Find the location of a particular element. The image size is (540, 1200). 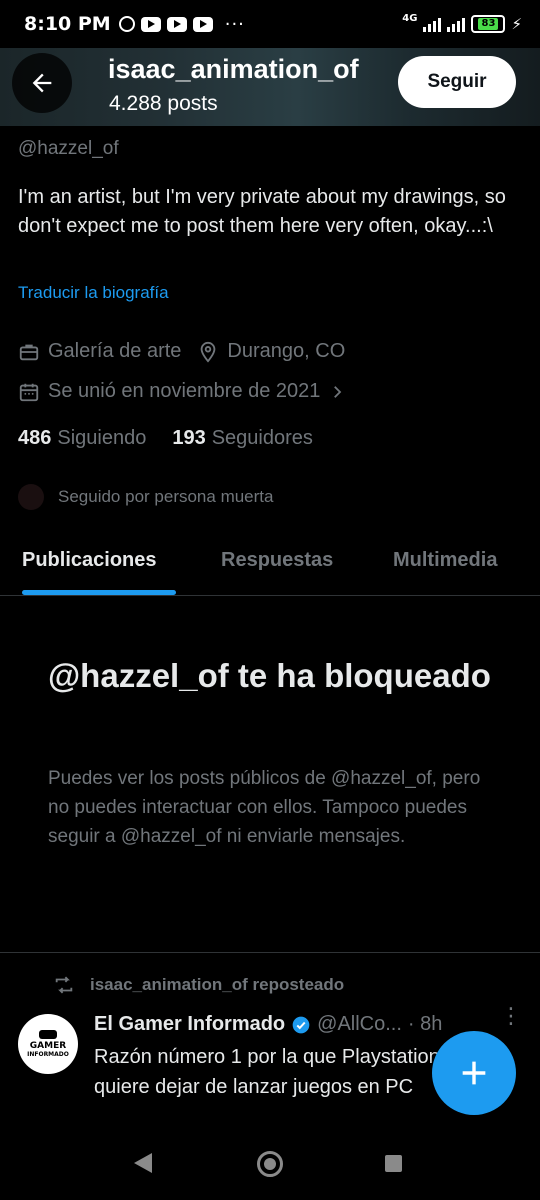

profile-joined-row: Se unió en noviembre de 2021 is located at coordinates (186, 391).